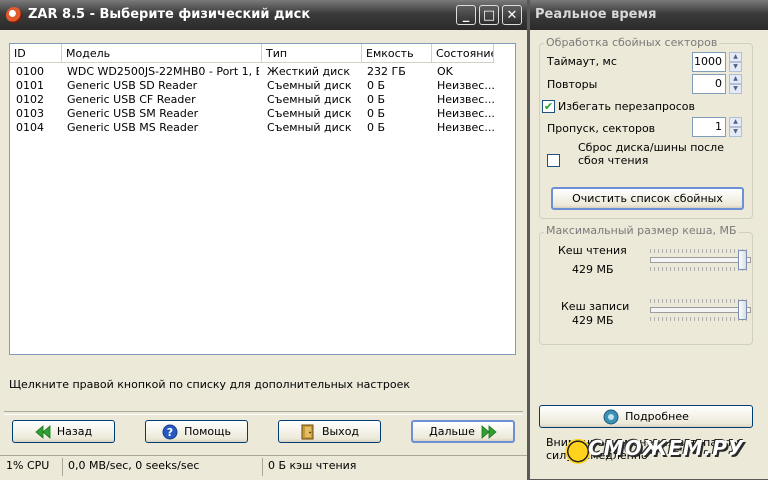 This screenshot has width=768, height=480. What do you see at coordinates (657, 416) in the screenshot?
I see `details-button-label: Подробнее` at bounding box center [657, 416].